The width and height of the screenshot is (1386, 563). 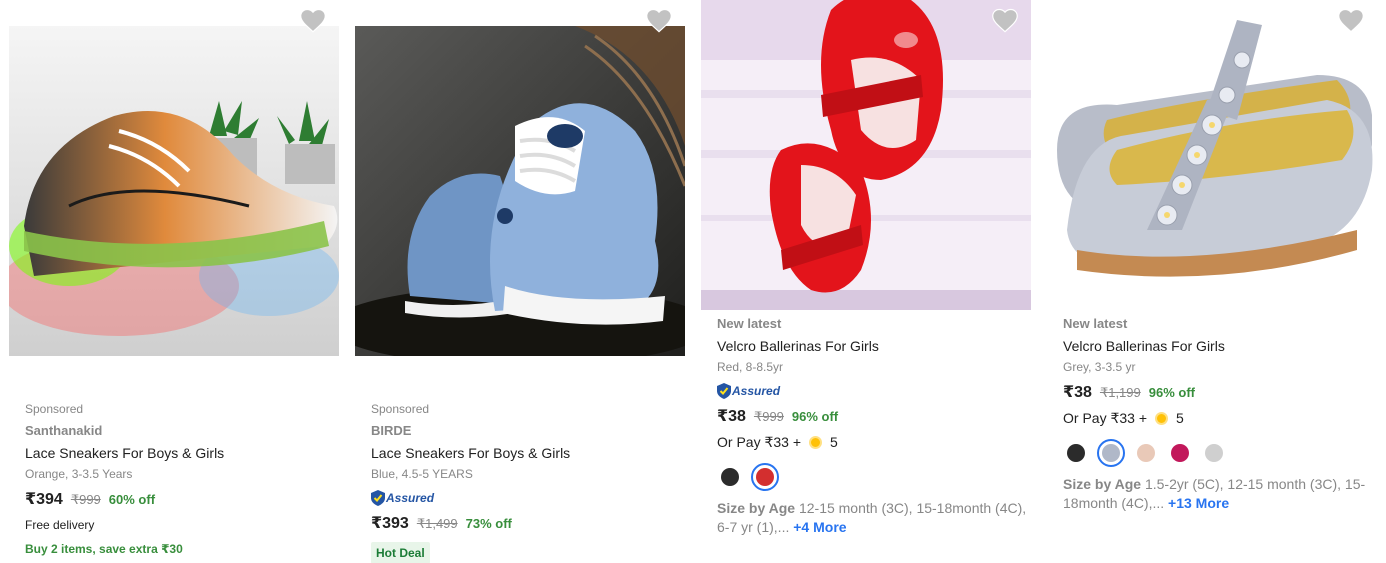 What do you see at coordinates (44, 499) in the screenshot?
I see `selling-price: ₹394` at bounding box center [44, 499].